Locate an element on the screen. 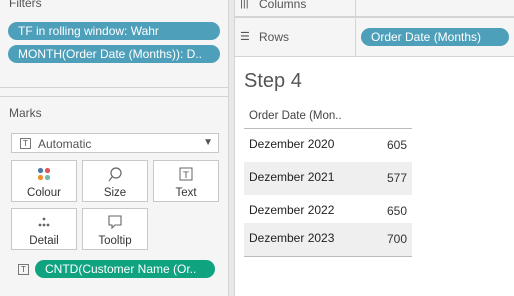  mark-type-dropdown: T Automatic ▼ is located at coordinates (115, 143).